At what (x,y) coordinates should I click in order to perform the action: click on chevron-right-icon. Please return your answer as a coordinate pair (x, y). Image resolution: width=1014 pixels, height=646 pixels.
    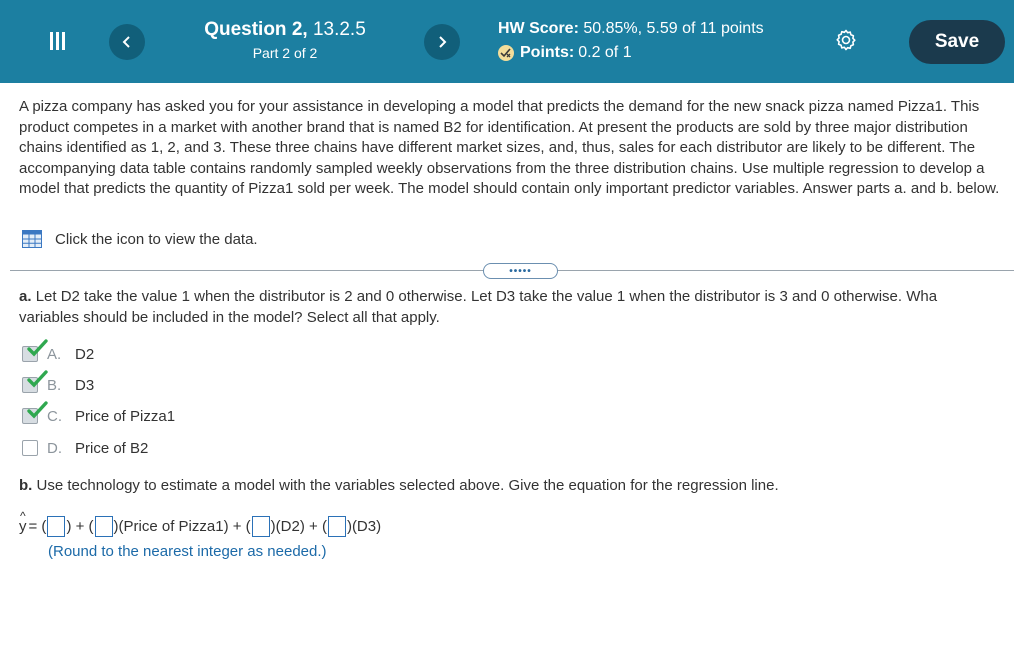
    Looking at the image, I should click on (443, 42).